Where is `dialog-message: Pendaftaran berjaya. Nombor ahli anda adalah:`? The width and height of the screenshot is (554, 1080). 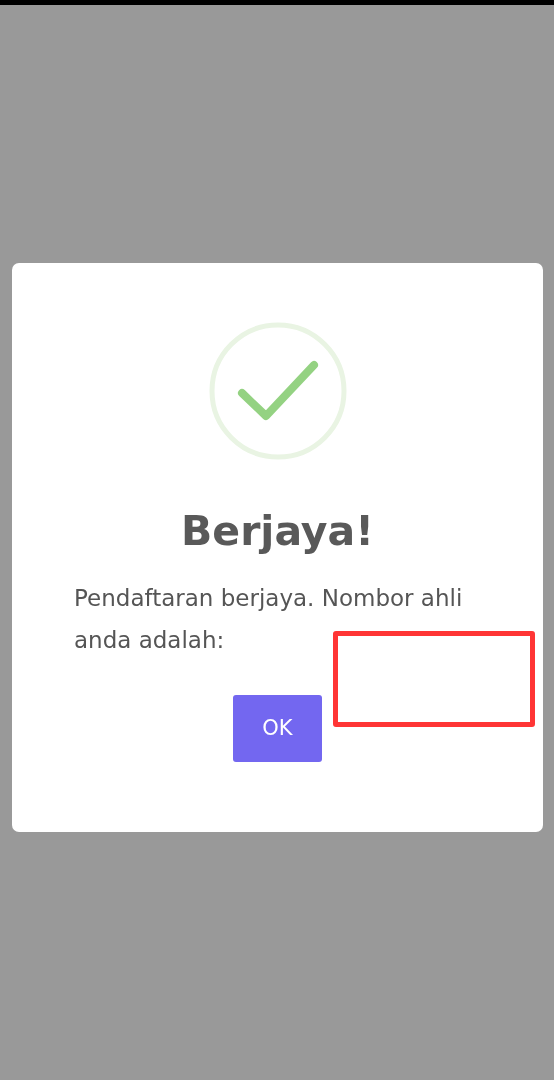 dialog-message: Pendaftaran berjaya. Nombor ahli anda adalah: is located at coordinates (269, 619).